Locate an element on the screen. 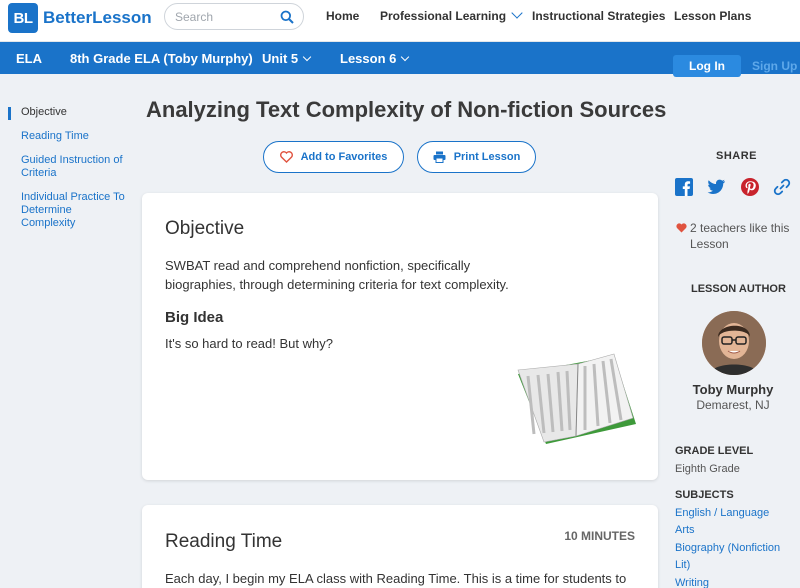 The image size is (800, 588). breadcrumb-subject: ELA is located at coordinates (29, 58).